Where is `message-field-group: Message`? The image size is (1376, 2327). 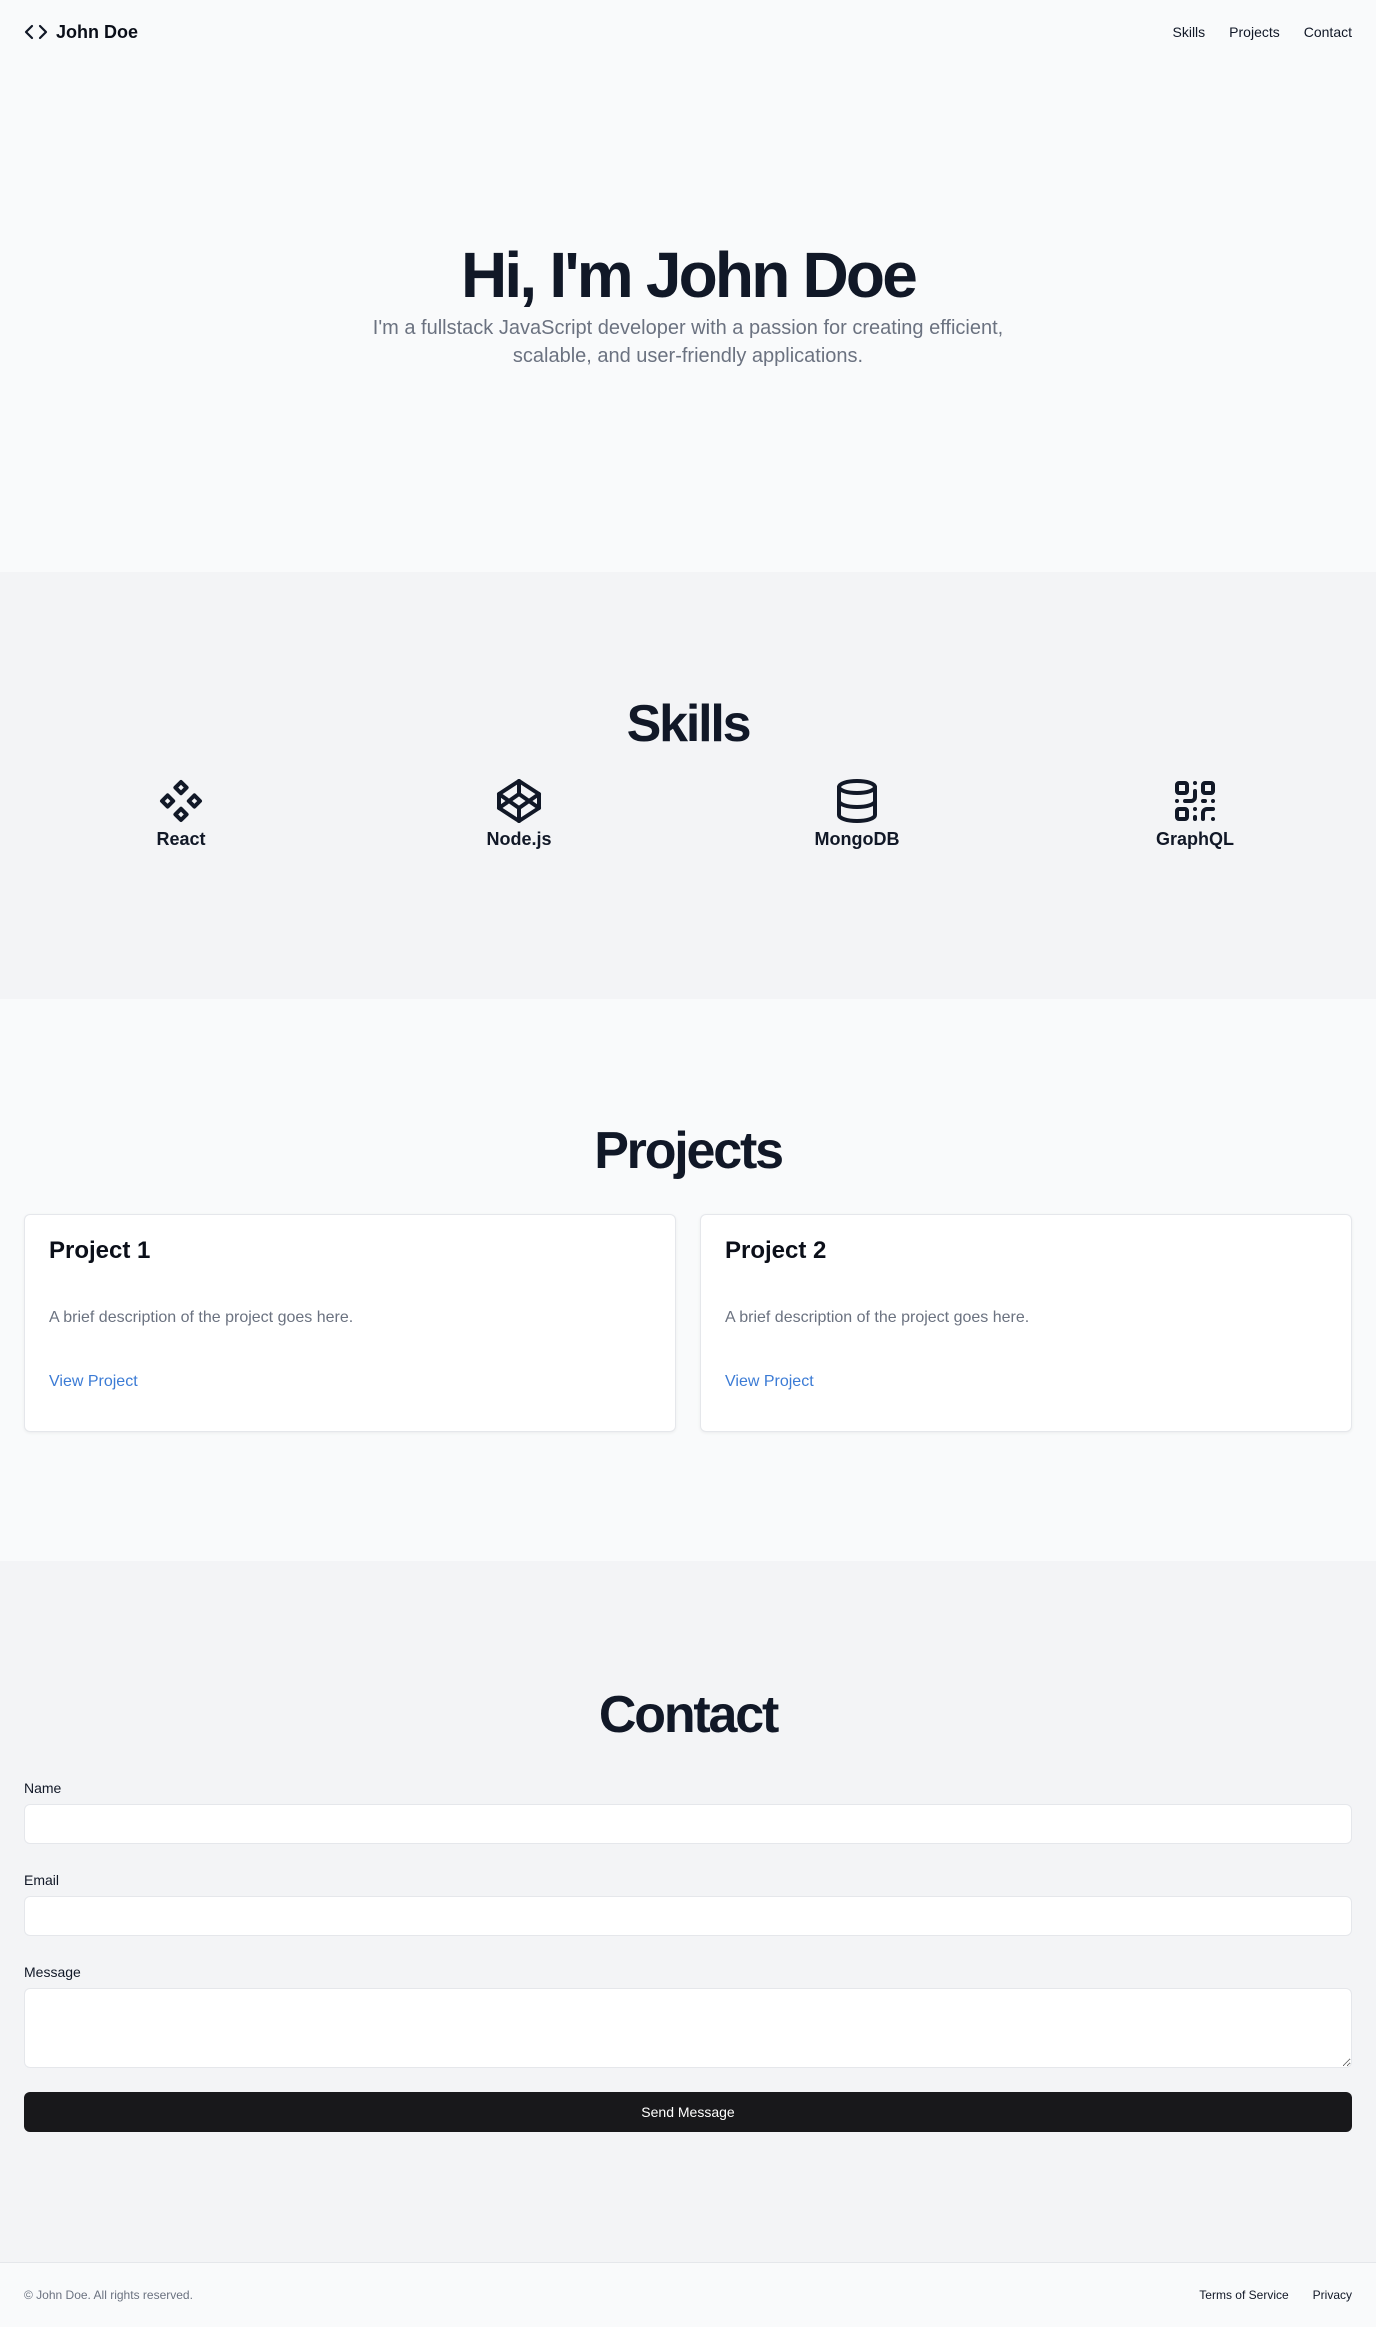 message-field-group: Message is located at coordinates (688, 2016).